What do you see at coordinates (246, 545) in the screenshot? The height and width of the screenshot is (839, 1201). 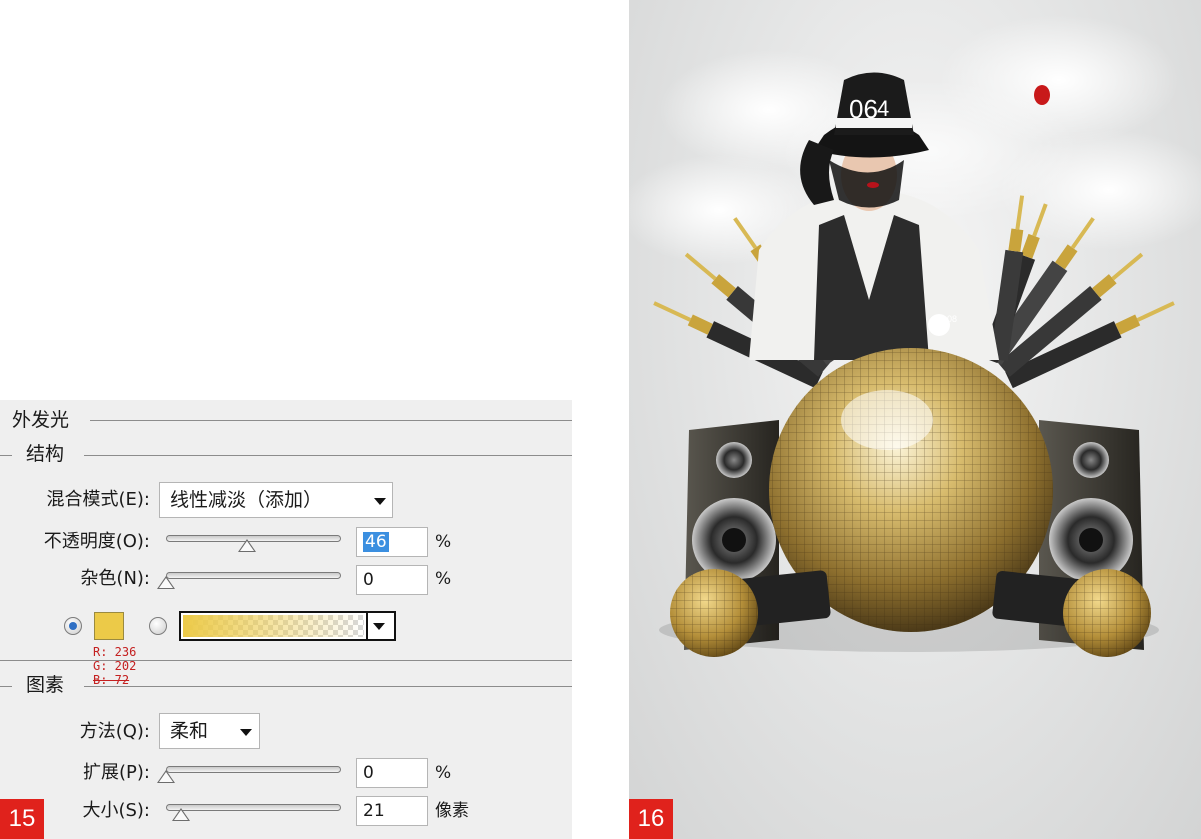 I see `opacity-slider-handle` at bounding box center [246, 545].